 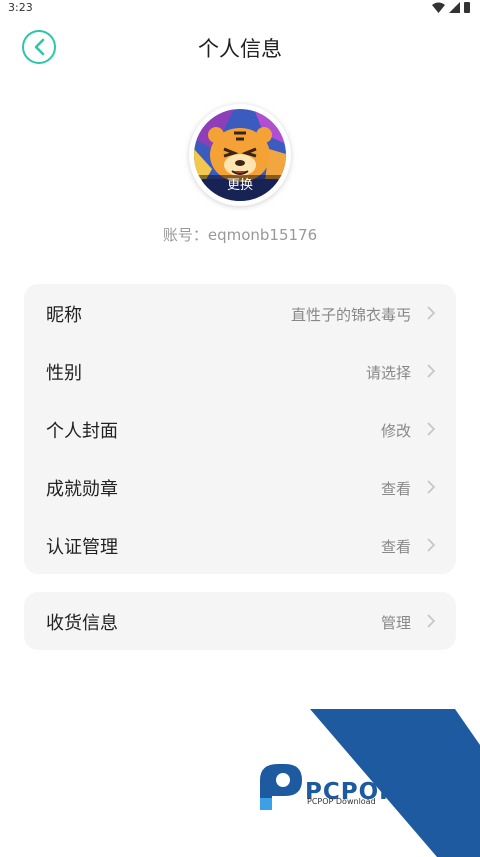 What do you see at coordinates (20, 7) in the screenshot?
I see `status-time: 3:23` at bounding box center [20, 7].